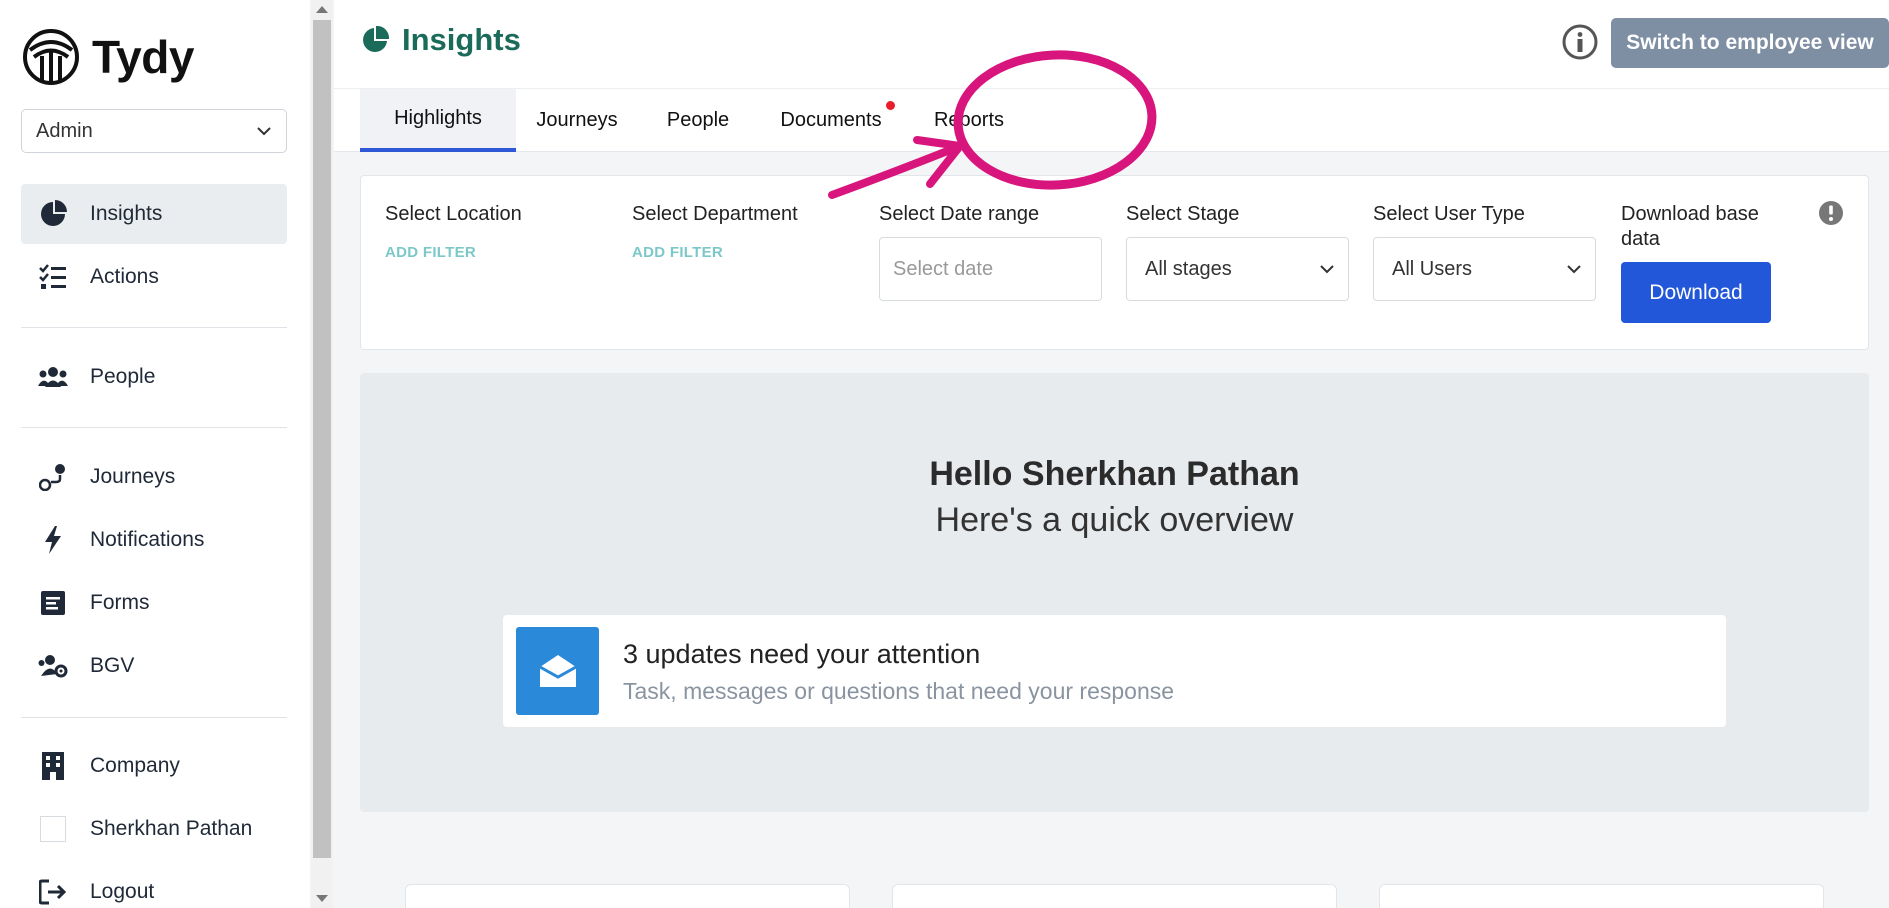 The height and width of the screenshot is (908, 1889). I want to click on user-type-select: All Users, so click(1484, 269).